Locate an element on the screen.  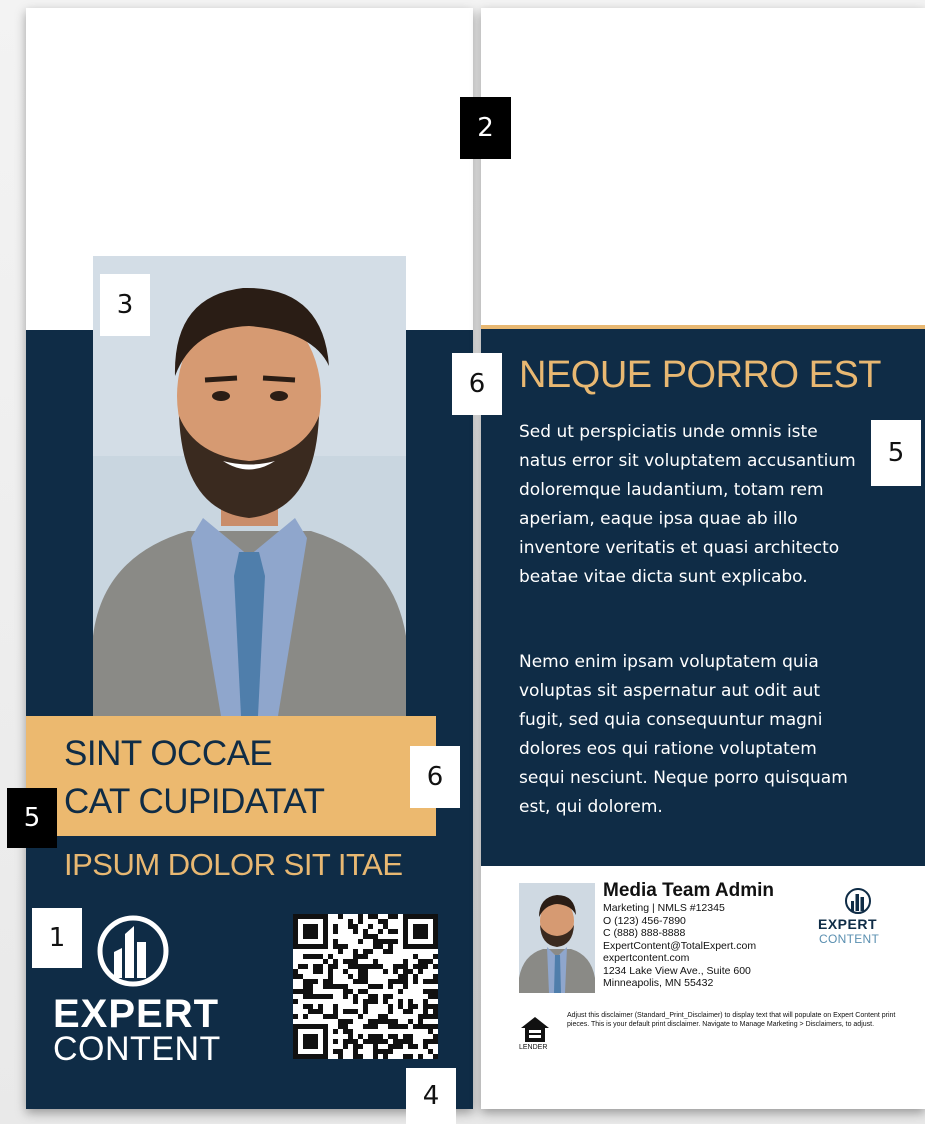
marker-4: 4 is located at coordinates (431, 1096).